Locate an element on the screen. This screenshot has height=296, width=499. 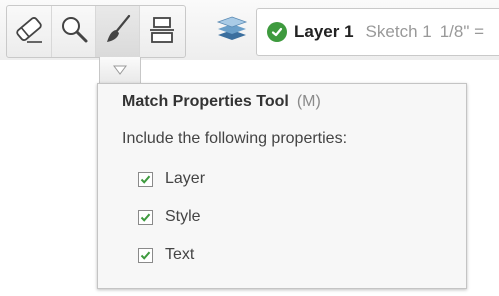
tool-group is located at coordinates (96, 31).